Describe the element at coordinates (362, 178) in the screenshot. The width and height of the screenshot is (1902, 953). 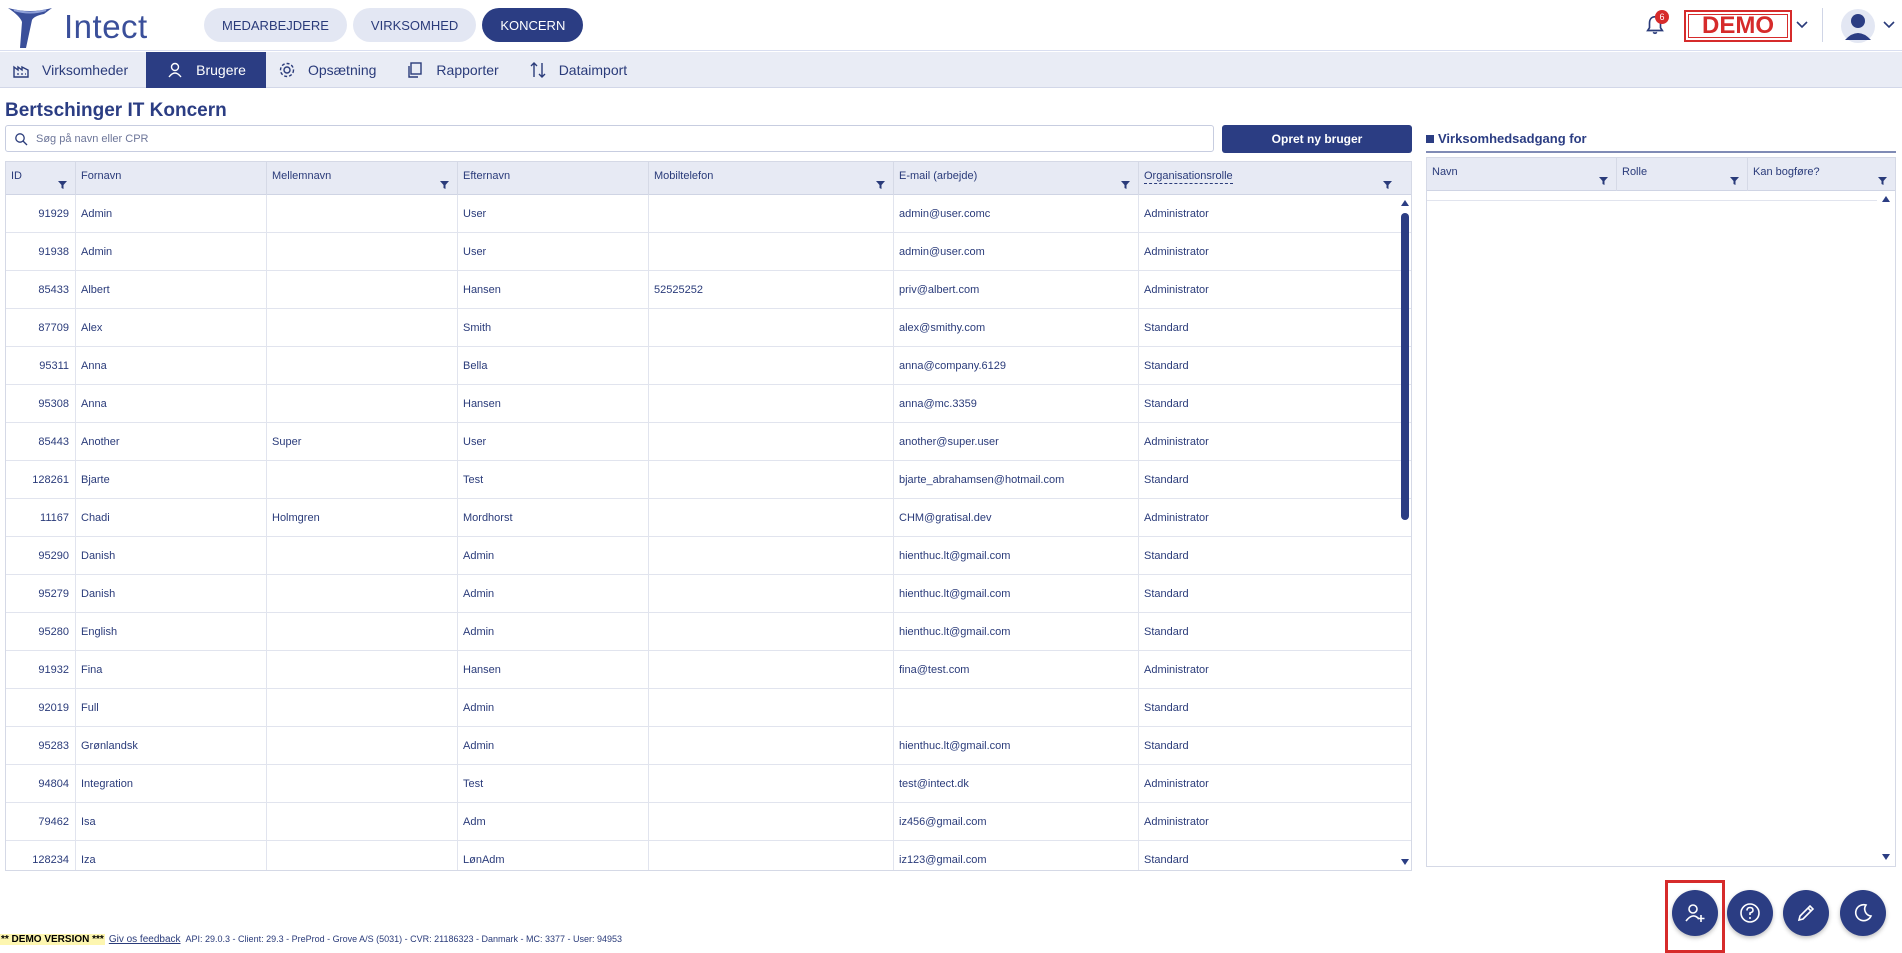
I see `column-header-mellemnavn: Mellemnavn` at that location.